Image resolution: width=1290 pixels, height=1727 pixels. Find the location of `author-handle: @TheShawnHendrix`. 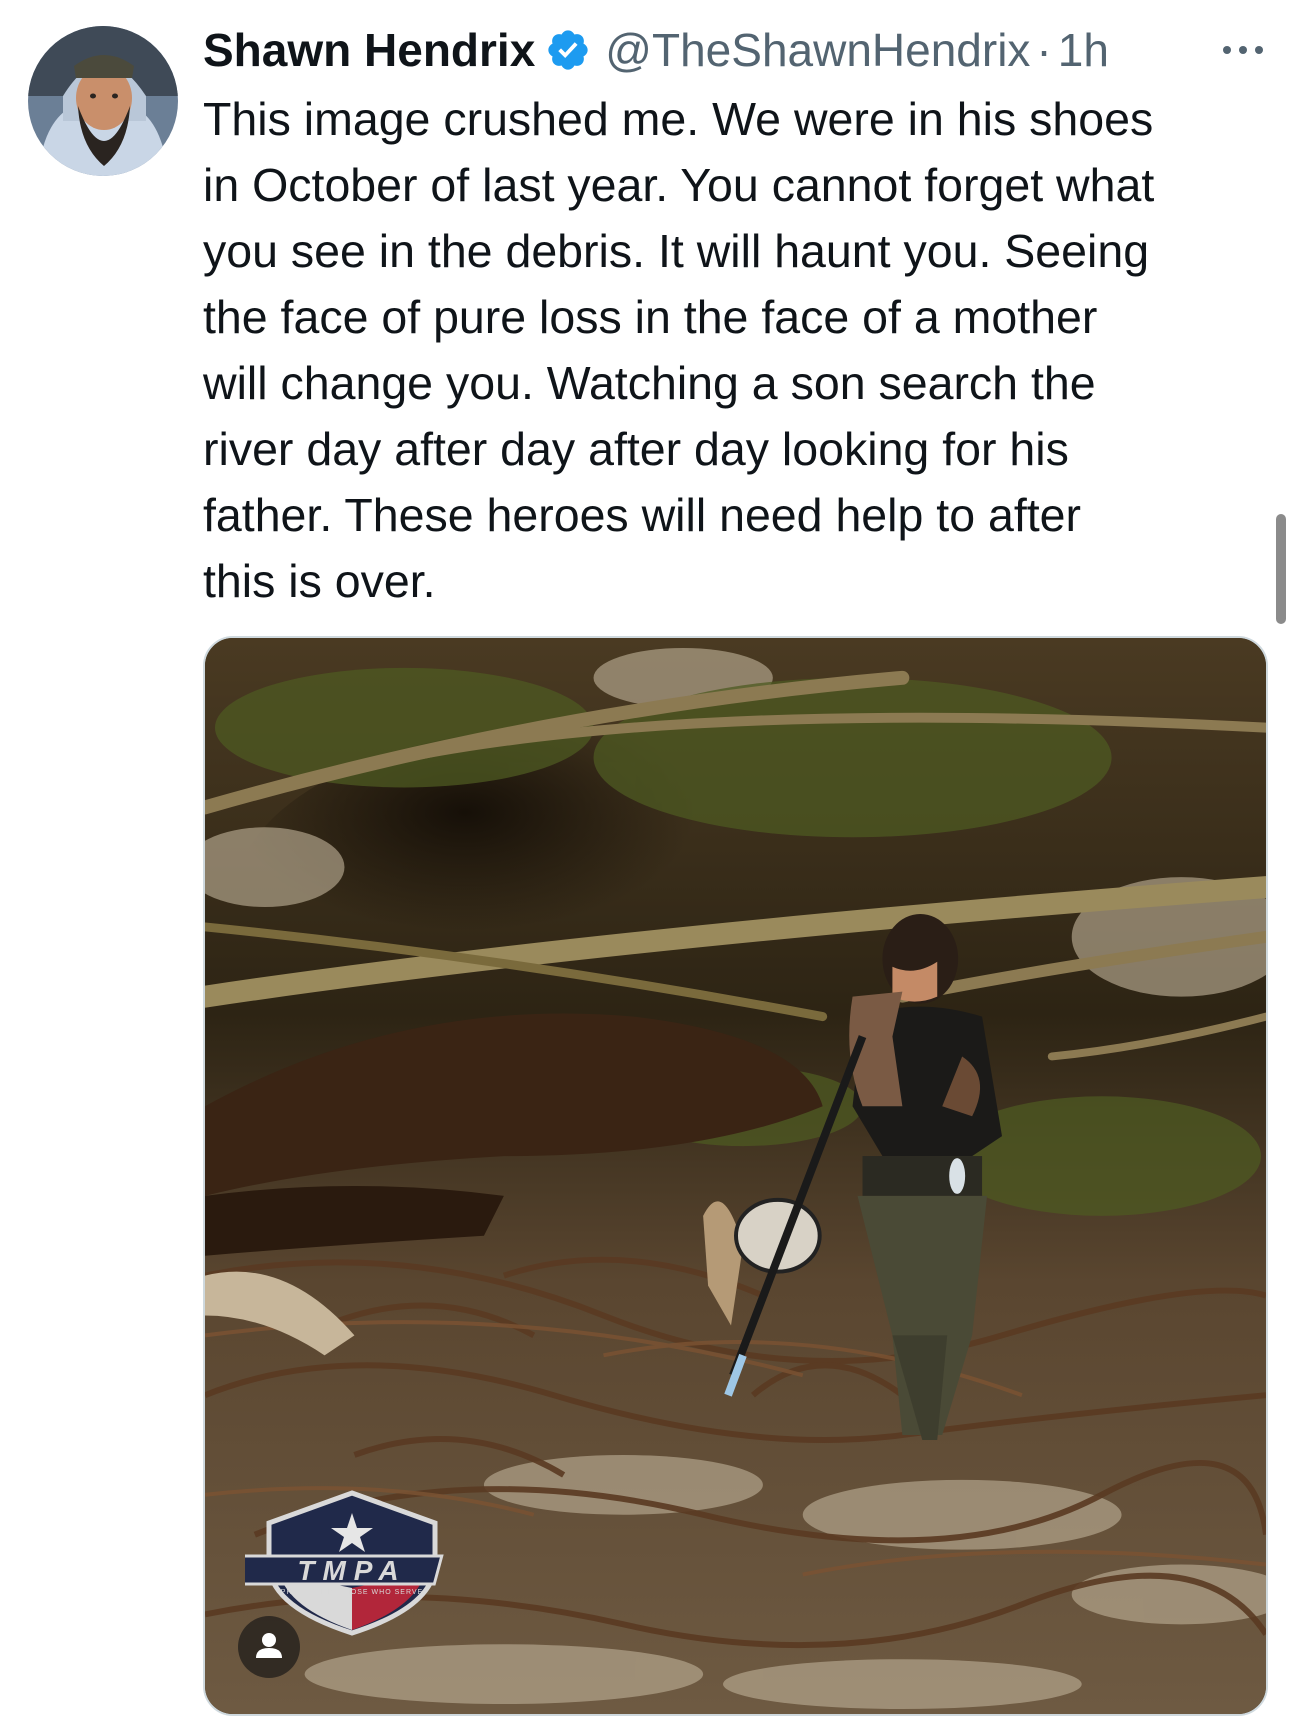

author-handle: @TheShawnHendrix is located at coordinates (817, 50).